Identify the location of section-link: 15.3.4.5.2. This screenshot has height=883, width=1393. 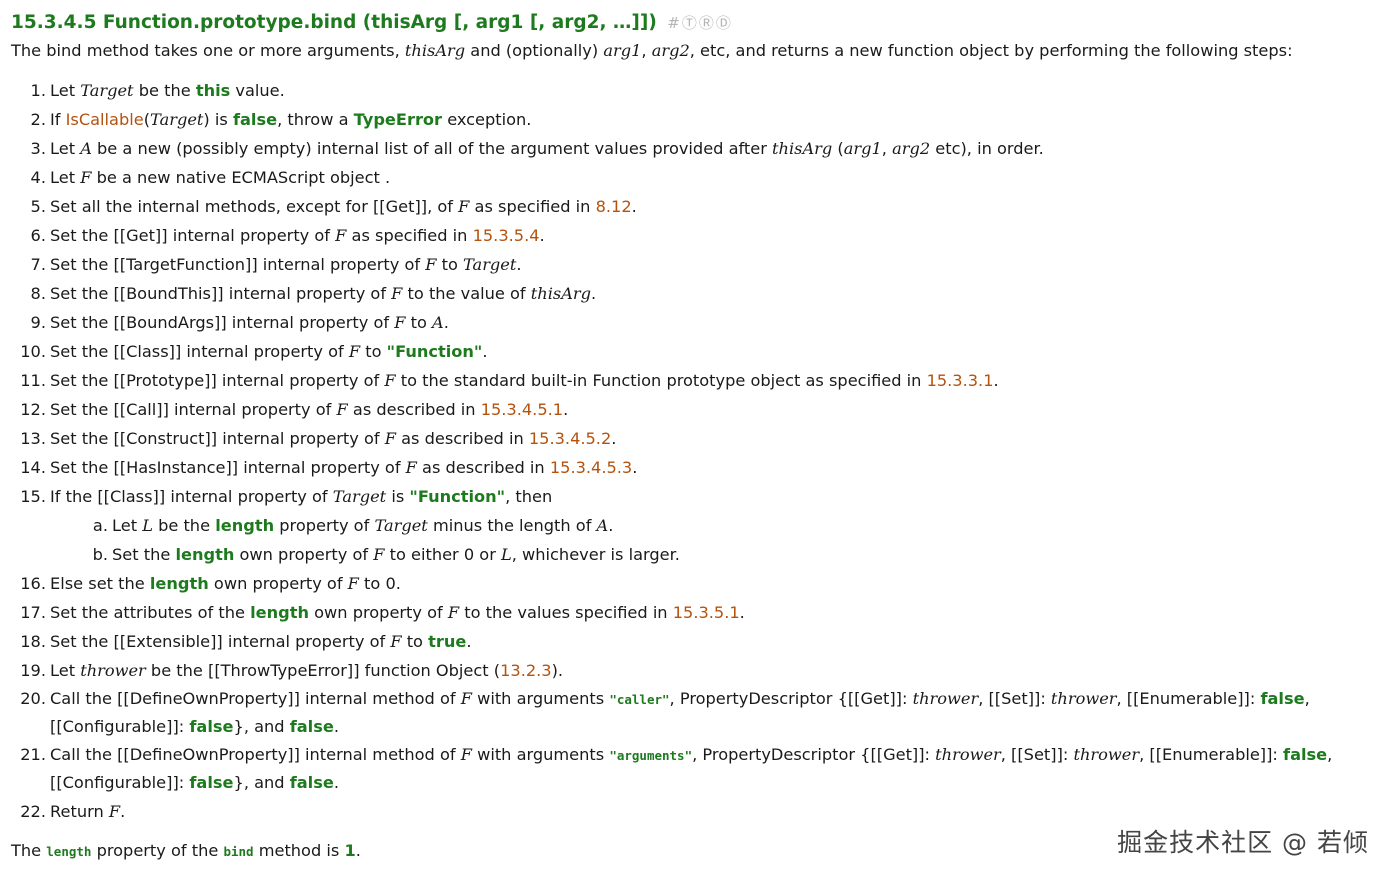
(570, 438).